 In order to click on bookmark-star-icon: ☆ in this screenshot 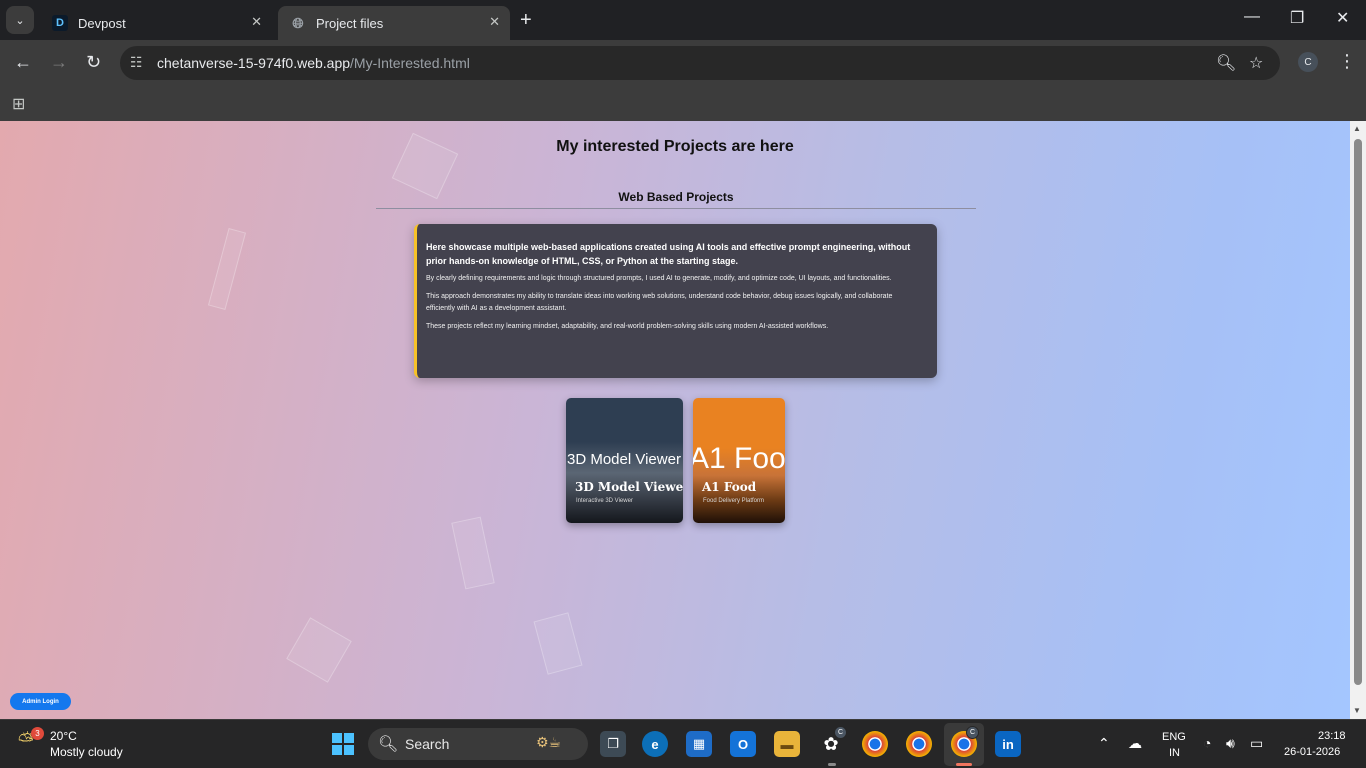, I will do `click(1256, 63)`.